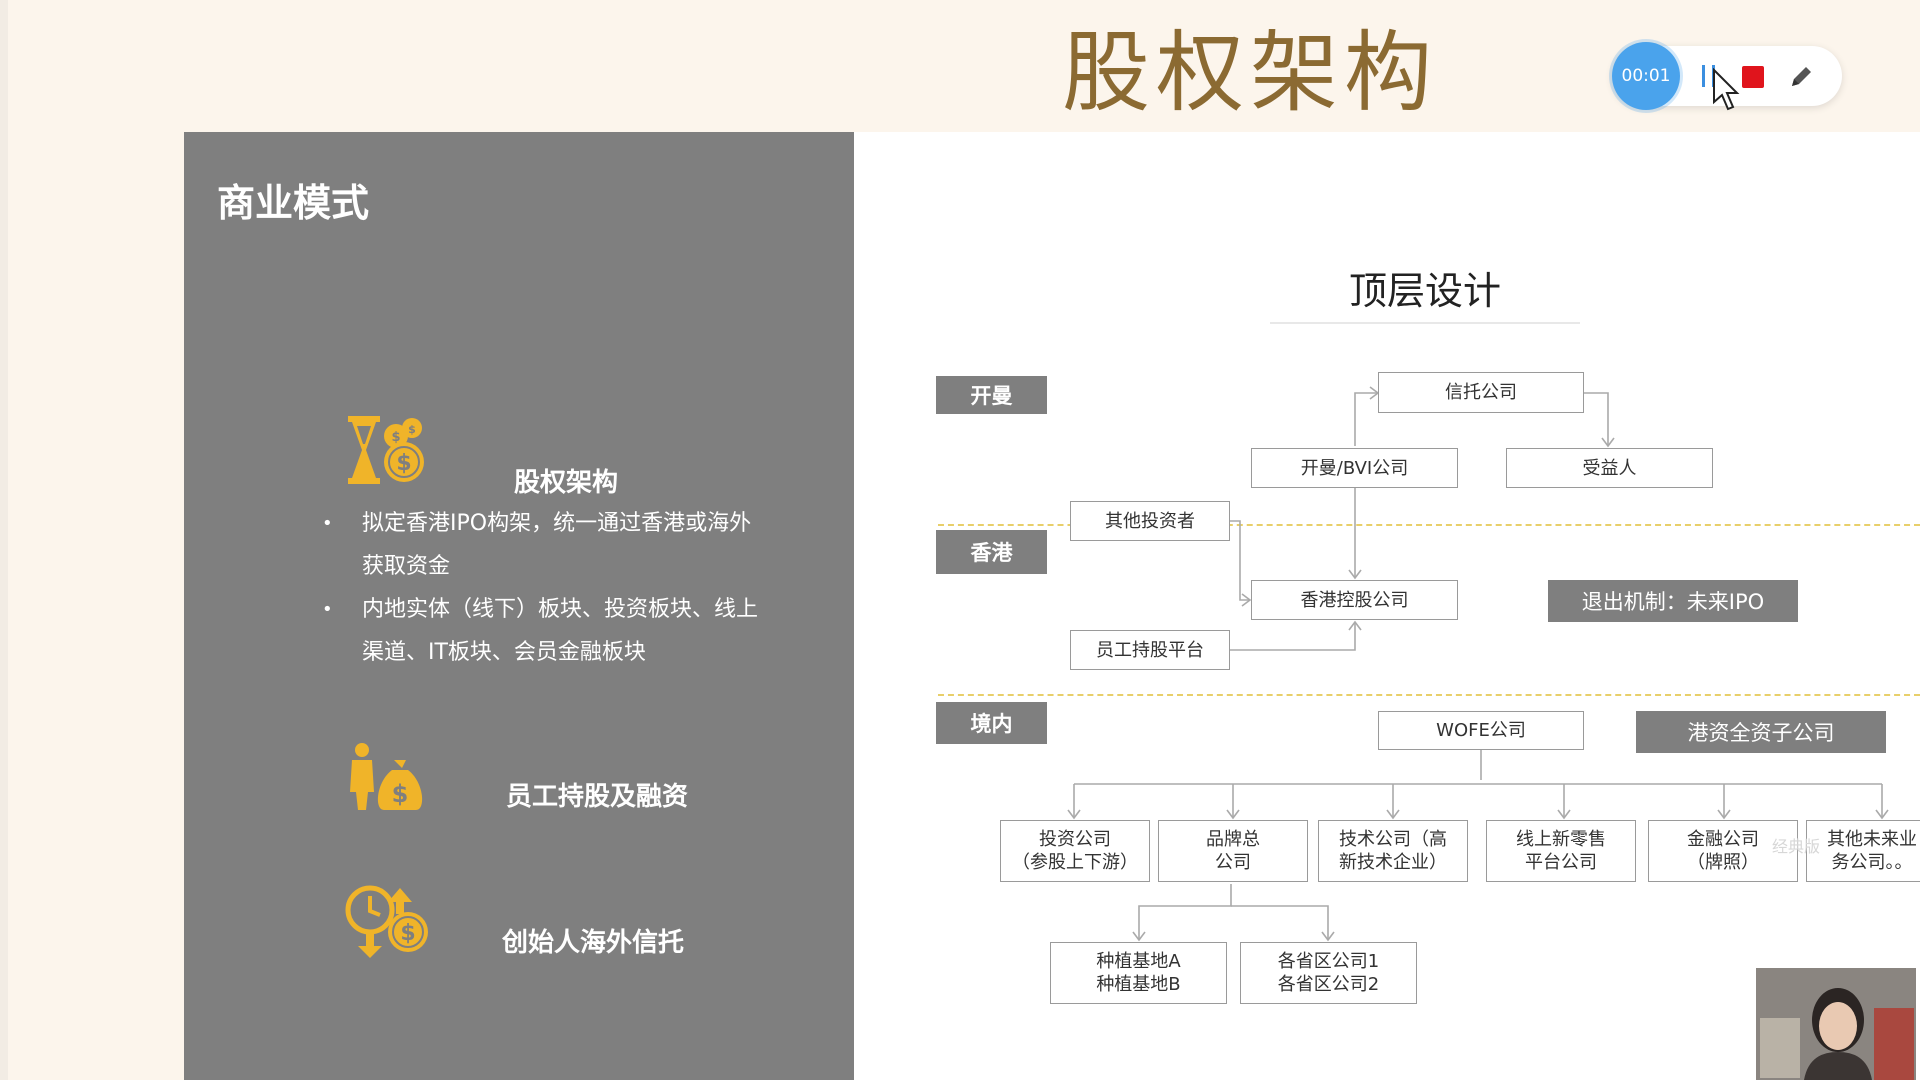 The width and height of the screenshot is (1920, 1080). Describe the element at coordinates (1863, 851) in the screenshot. I see `node-future-business-company: 其他未来业 务公司。。` at that location.